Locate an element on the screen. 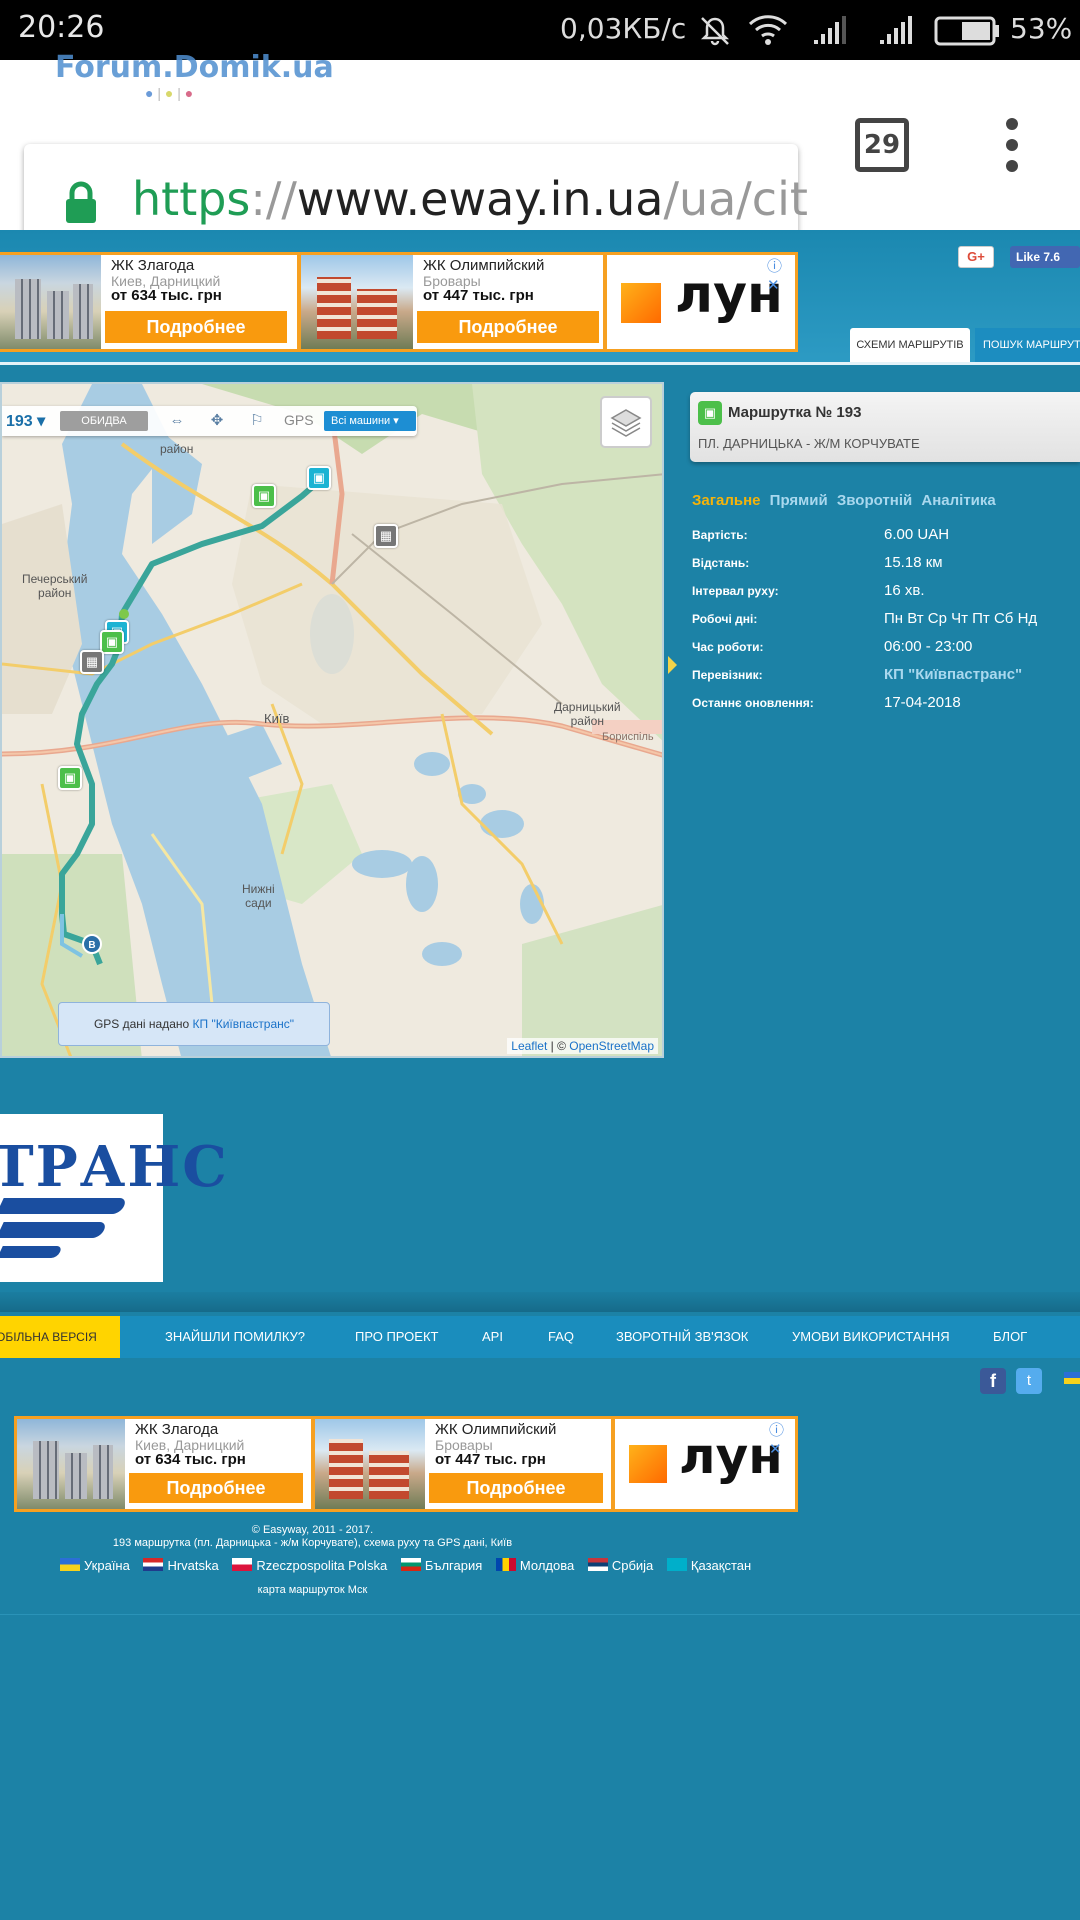 This screenshot has height=1920, width=1080. url-text: https://www.eway.in.ua/ua/cit is located at coordinates (470, 199).